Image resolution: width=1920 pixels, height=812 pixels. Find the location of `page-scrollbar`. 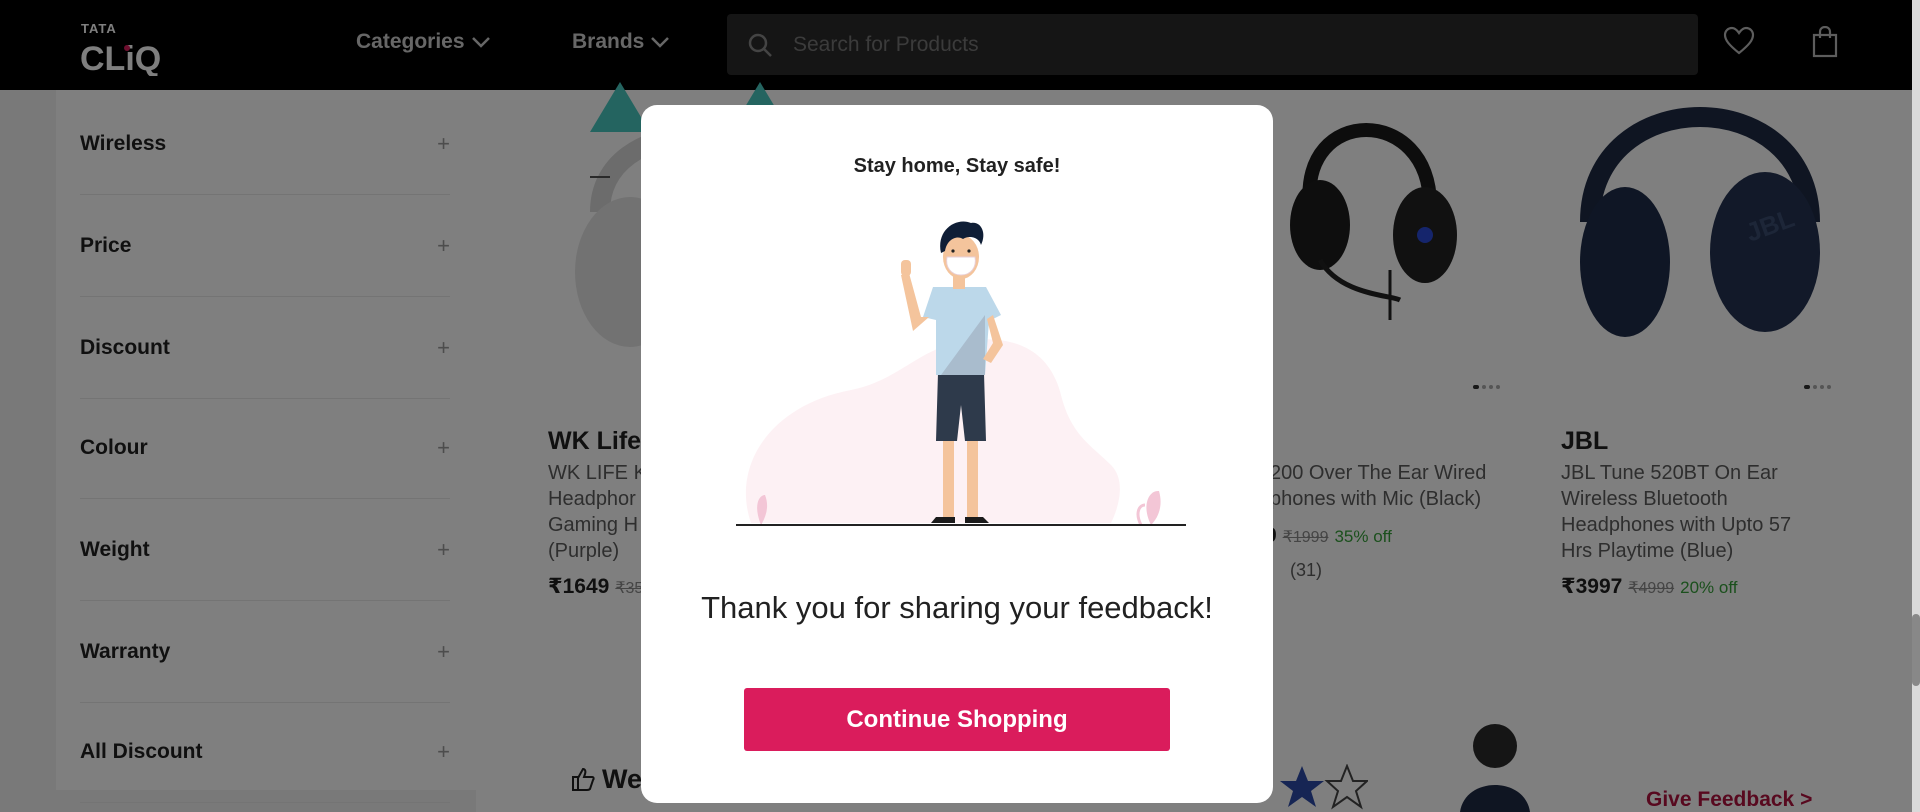

page-scrollbar is located at coordinates (1916, 406).